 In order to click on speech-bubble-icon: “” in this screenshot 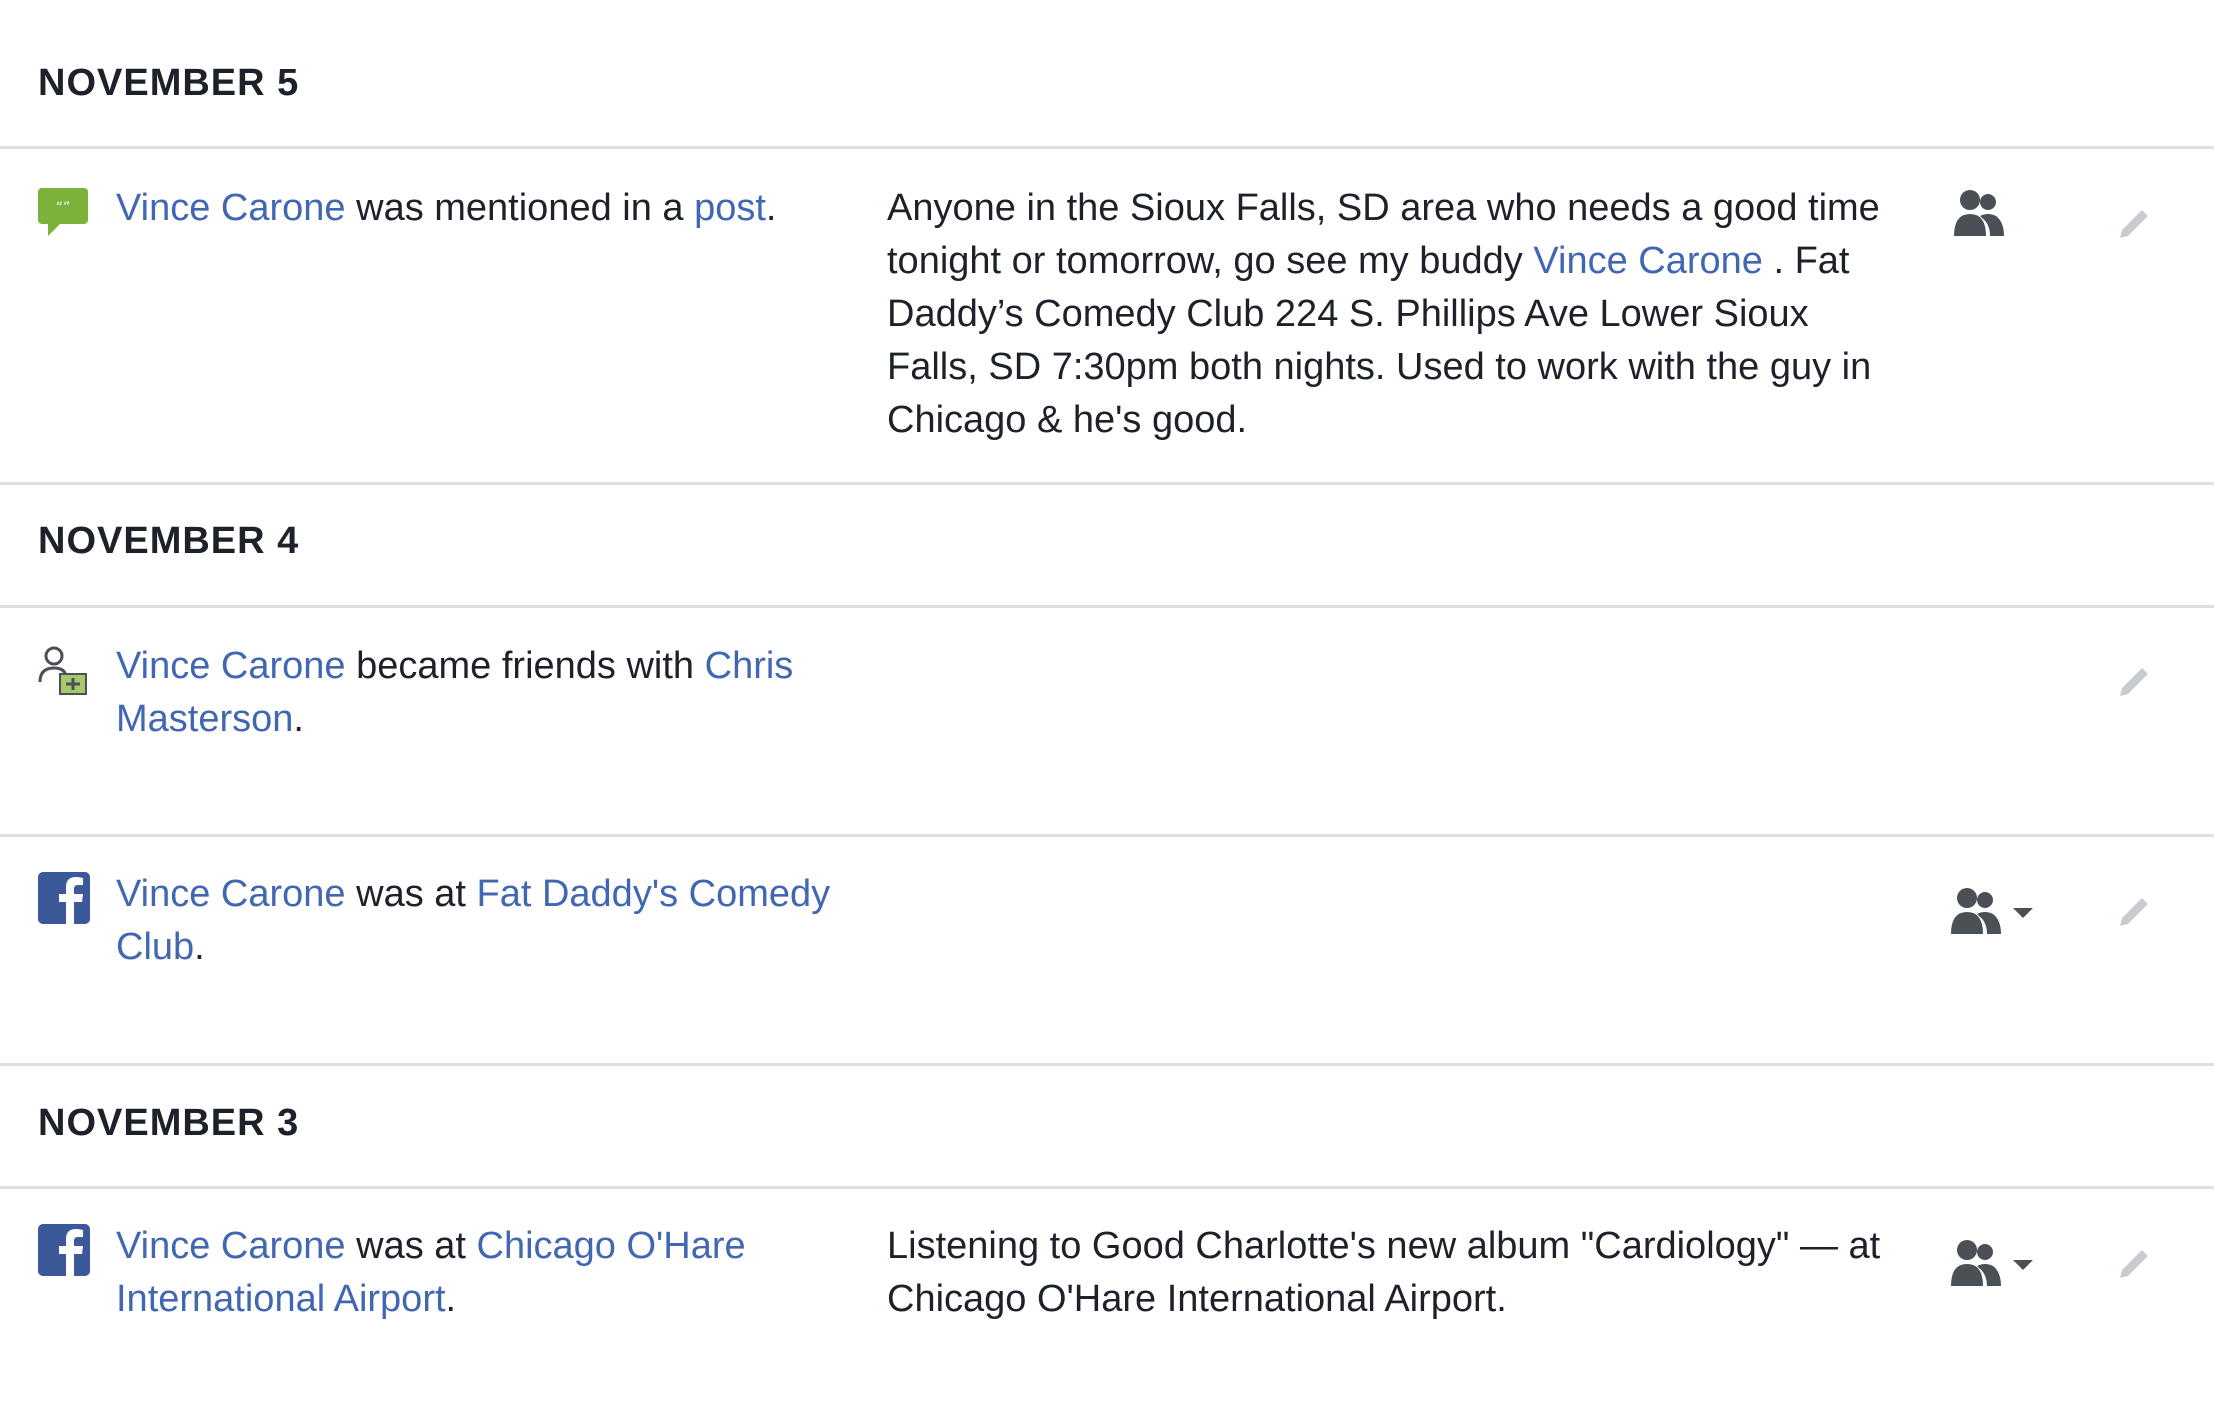, I will do `click(63, 212)`.